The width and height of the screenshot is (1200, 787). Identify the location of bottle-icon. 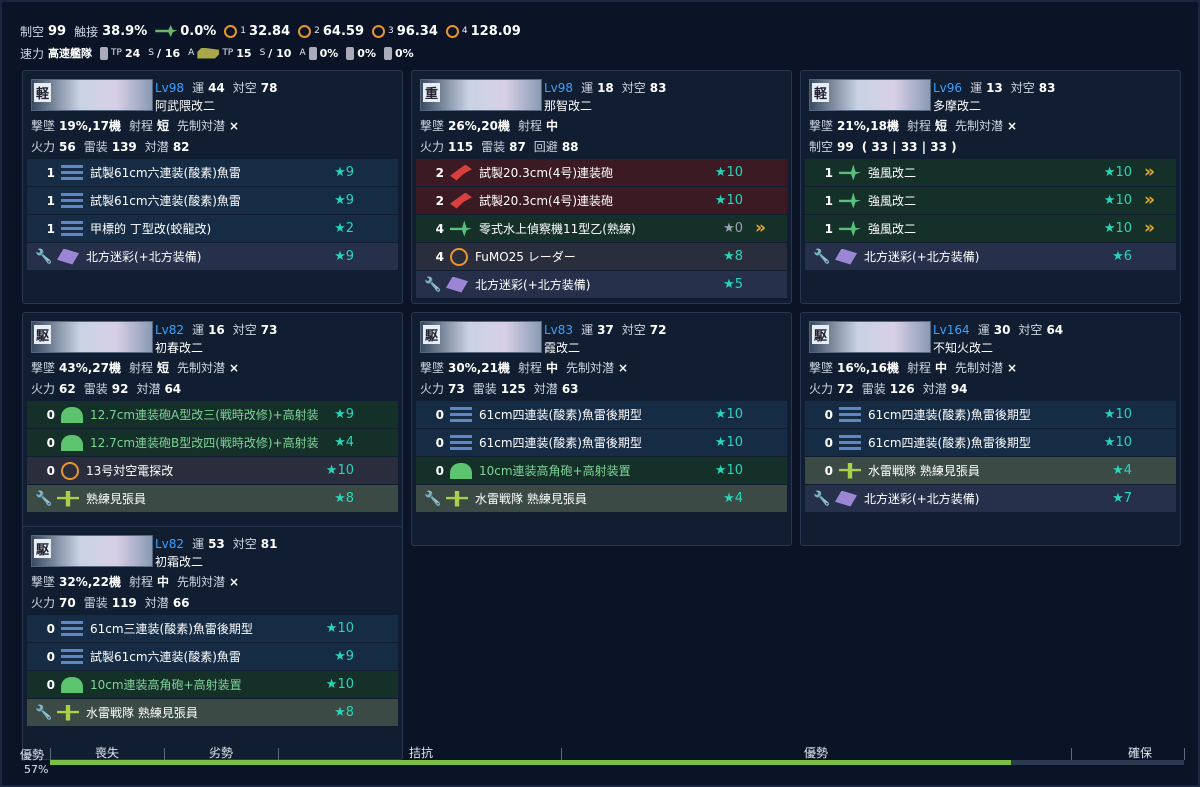
(312, 53).